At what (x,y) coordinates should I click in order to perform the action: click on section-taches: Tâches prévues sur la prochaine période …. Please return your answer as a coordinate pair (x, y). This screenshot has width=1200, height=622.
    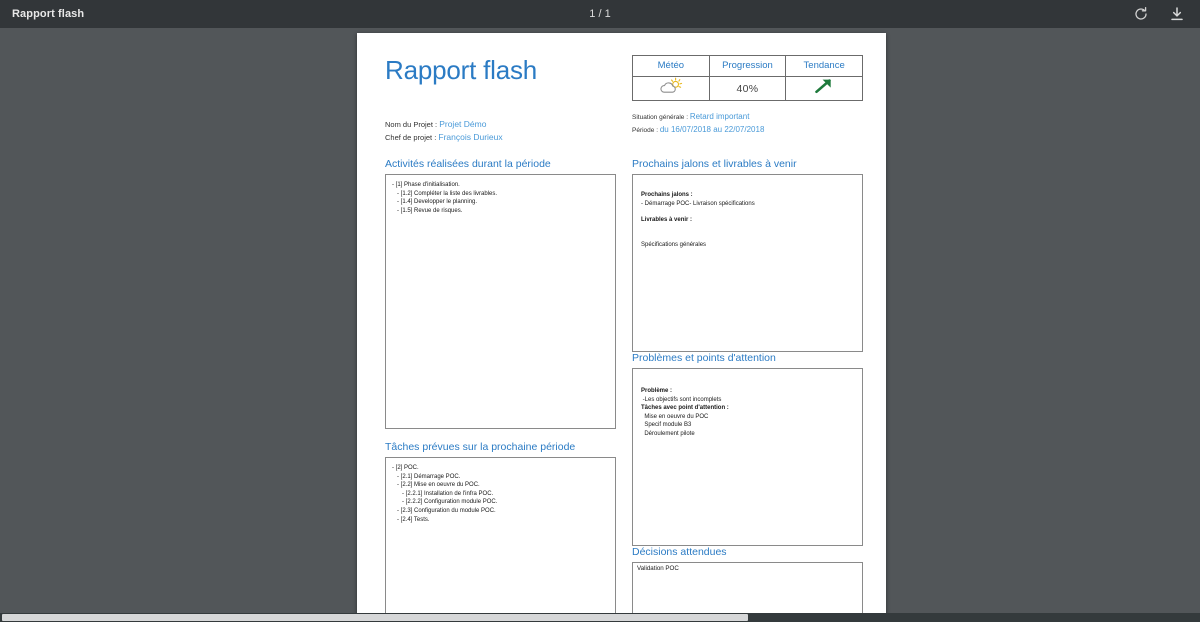
    Looking at the image, I should click on (500, 531).